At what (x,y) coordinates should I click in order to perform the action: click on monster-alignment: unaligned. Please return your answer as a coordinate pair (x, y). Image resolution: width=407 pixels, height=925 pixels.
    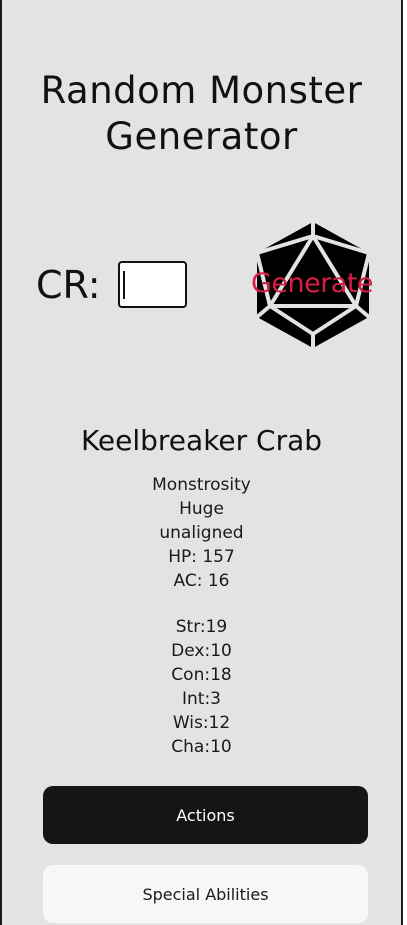
    Looking at the image, I should click on (201, 533).